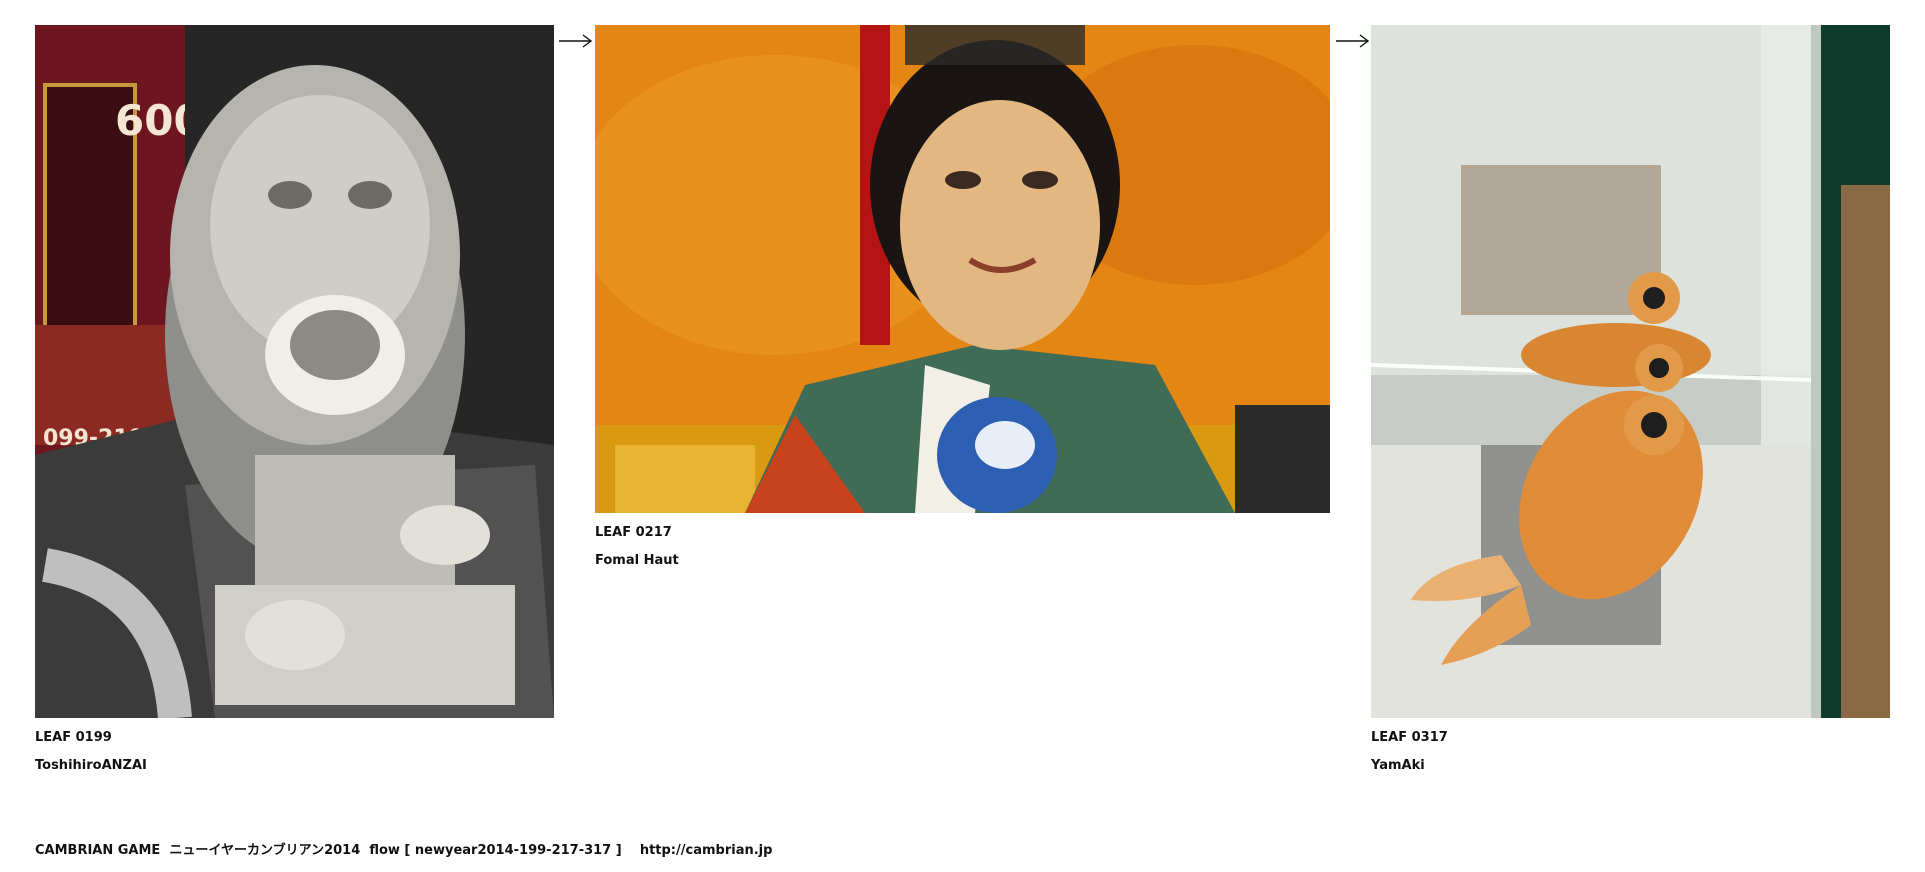 The width and height of the screenshot is (1925, 872). I want to click on leaf-0317-id: LEAF 0317, so click(1409, 737).